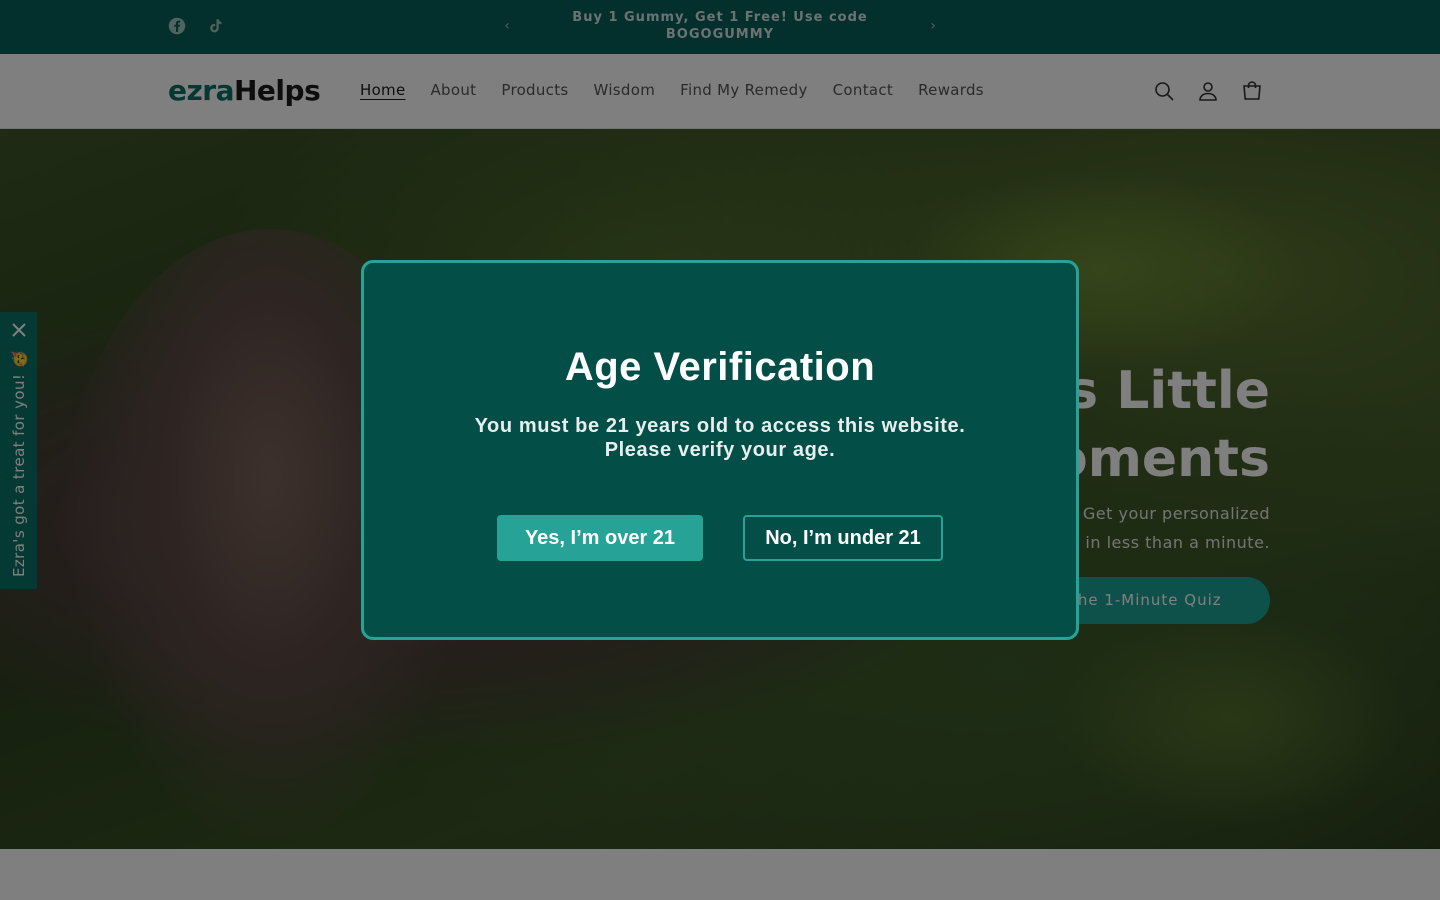  What do you see at coordinates (843, 538) in the screenshot?
I see `under-21-button: No, I’m under 21` at bounding box center [843, 538].